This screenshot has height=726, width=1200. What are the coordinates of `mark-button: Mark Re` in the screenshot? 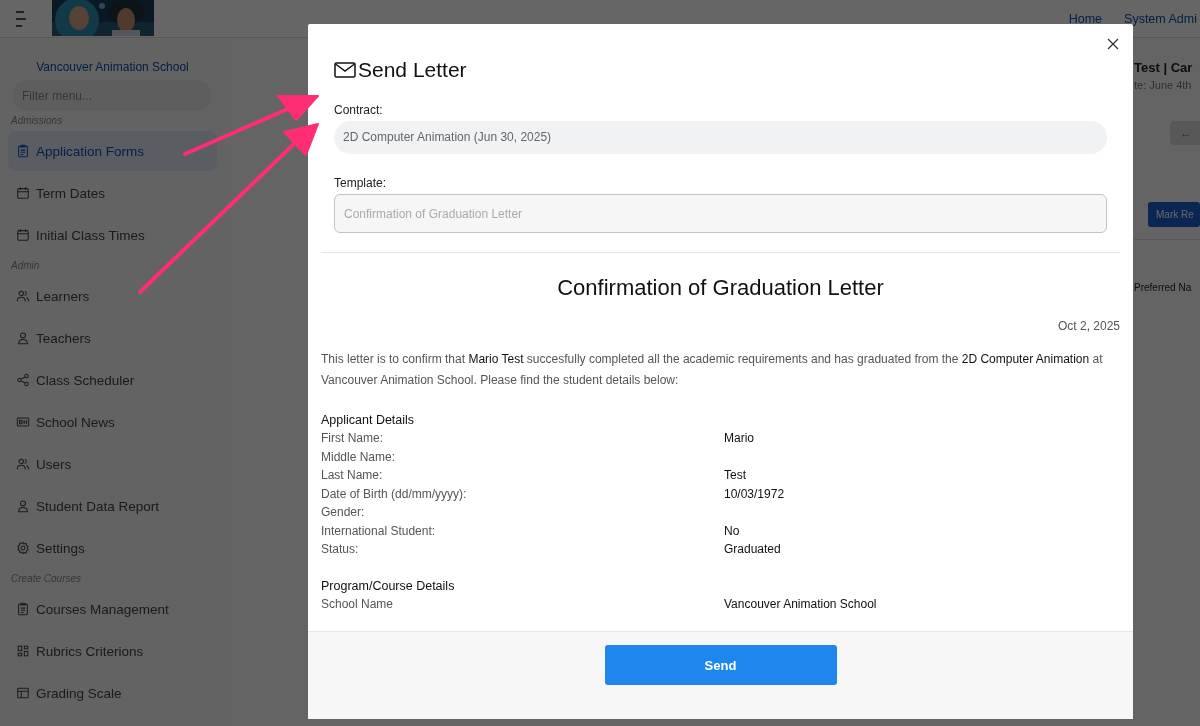 It's located at (1174, 214).